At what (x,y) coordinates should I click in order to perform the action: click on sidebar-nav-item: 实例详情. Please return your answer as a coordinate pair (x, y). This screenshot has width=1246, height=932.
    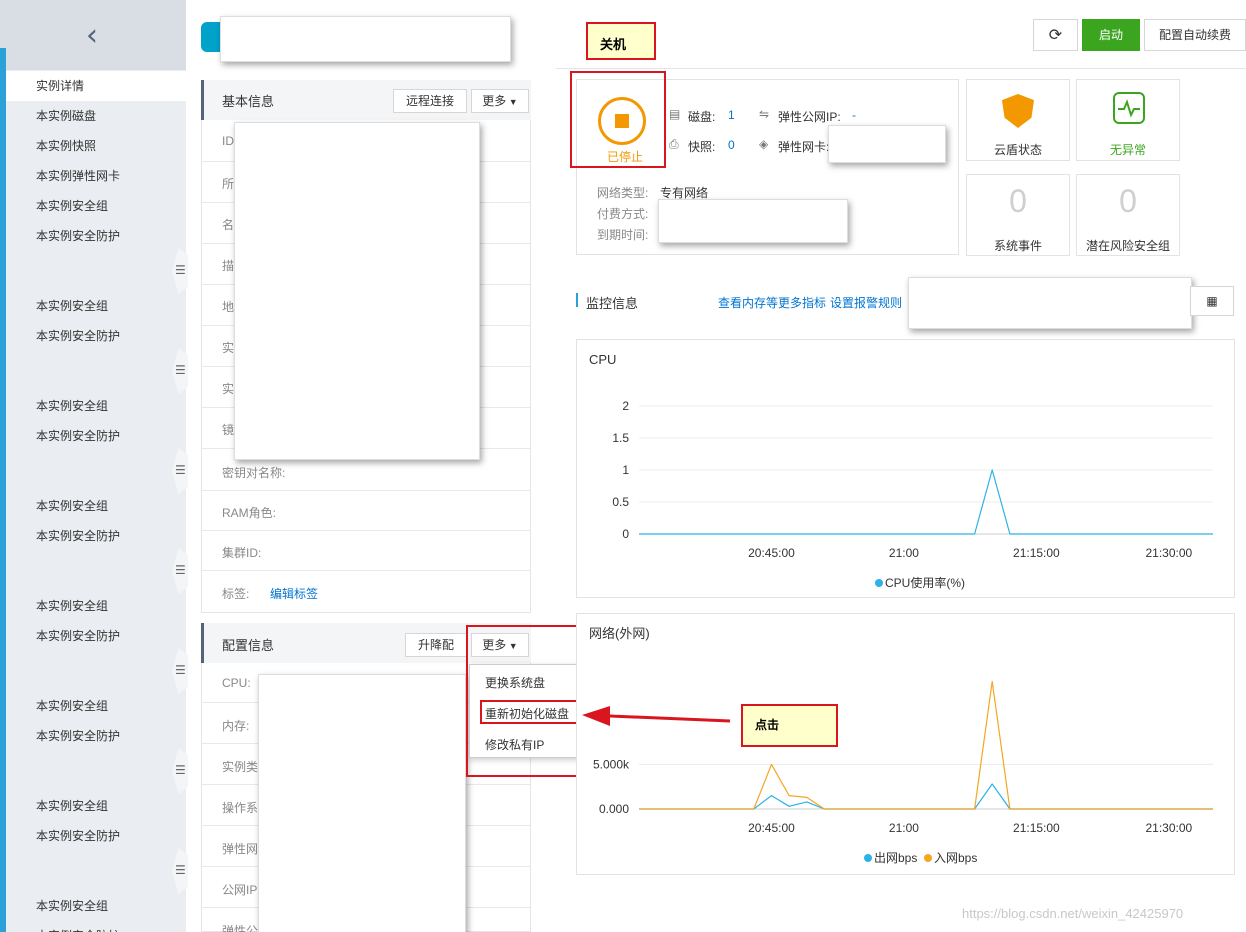
    Looking at the image, I should click on (96, 86).